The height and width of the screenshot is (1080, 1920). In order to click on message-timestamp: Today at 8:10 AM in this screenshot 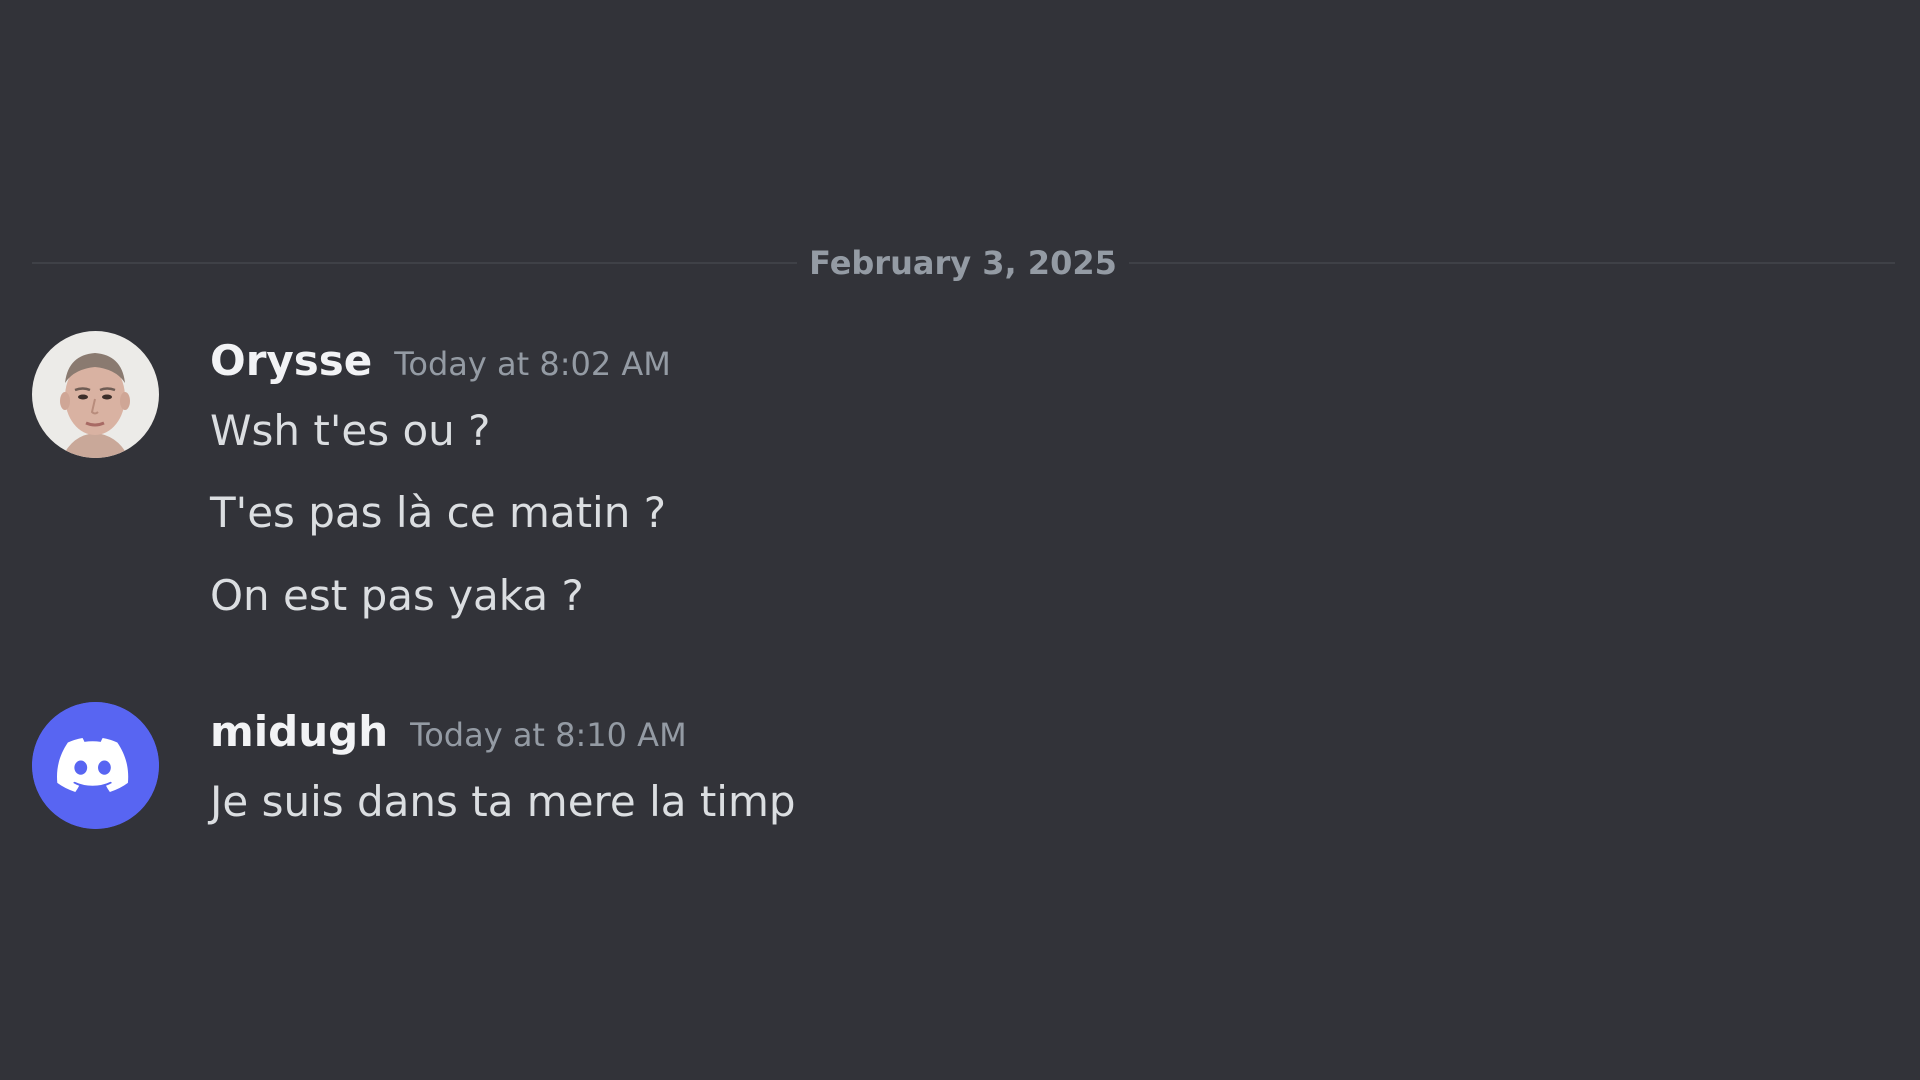, I will do `click(548, 735)`.